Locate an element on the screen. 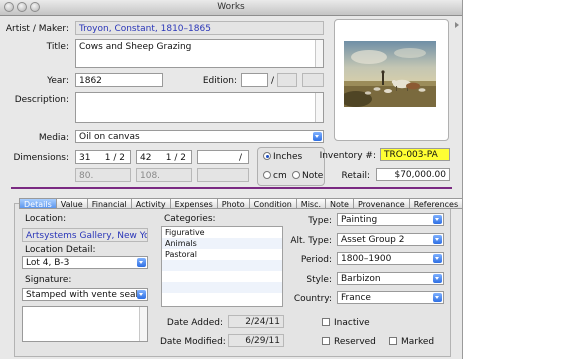  inventory-field: TRO-003-PA is located at coordinates (415, 154).